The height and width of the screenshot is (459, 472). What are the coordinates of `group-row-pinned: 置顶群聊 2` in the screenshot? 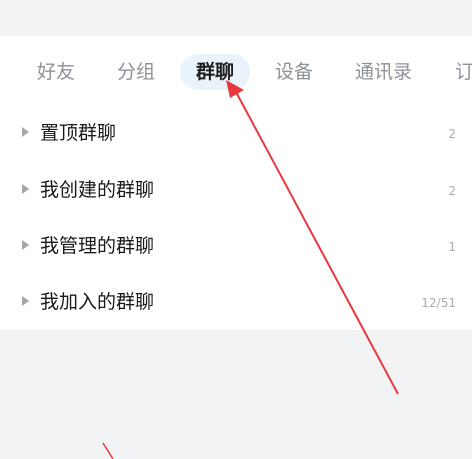 It's located at (236, 134).